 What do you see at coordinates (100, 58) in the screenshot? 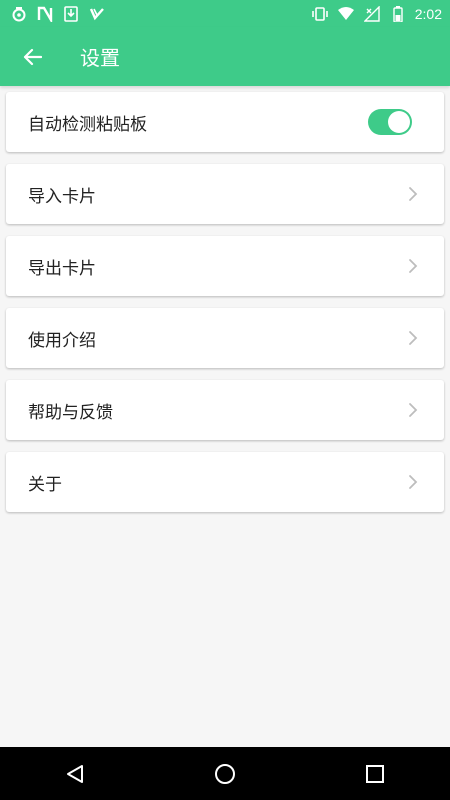
I see `page-title: 设置` at bounding box center [100, 58].